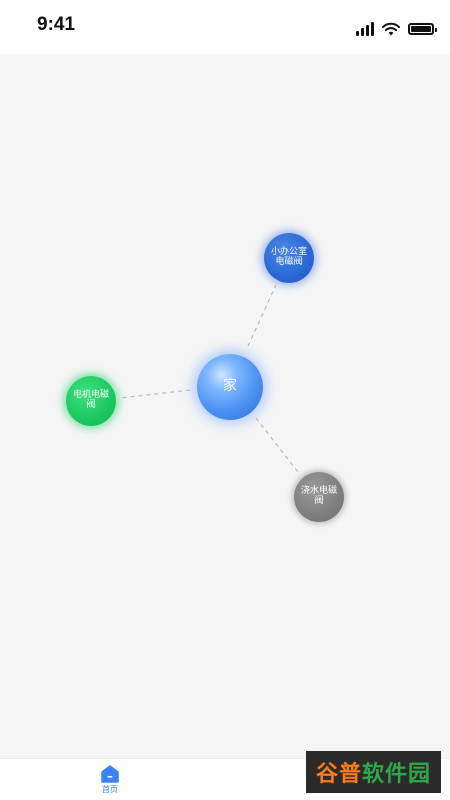 This screenshot has width=450, height=800. Describe the element at coordinates (365, 29) in the screenshot. I see `cellular-signal-icon` at that location.